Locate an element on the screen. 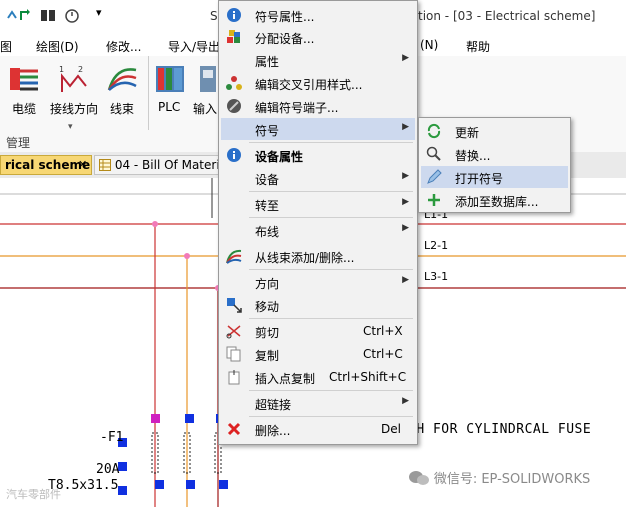 The height and width of the screenshot is (507, 626). cable-icon is located at coordinates (24, 79).